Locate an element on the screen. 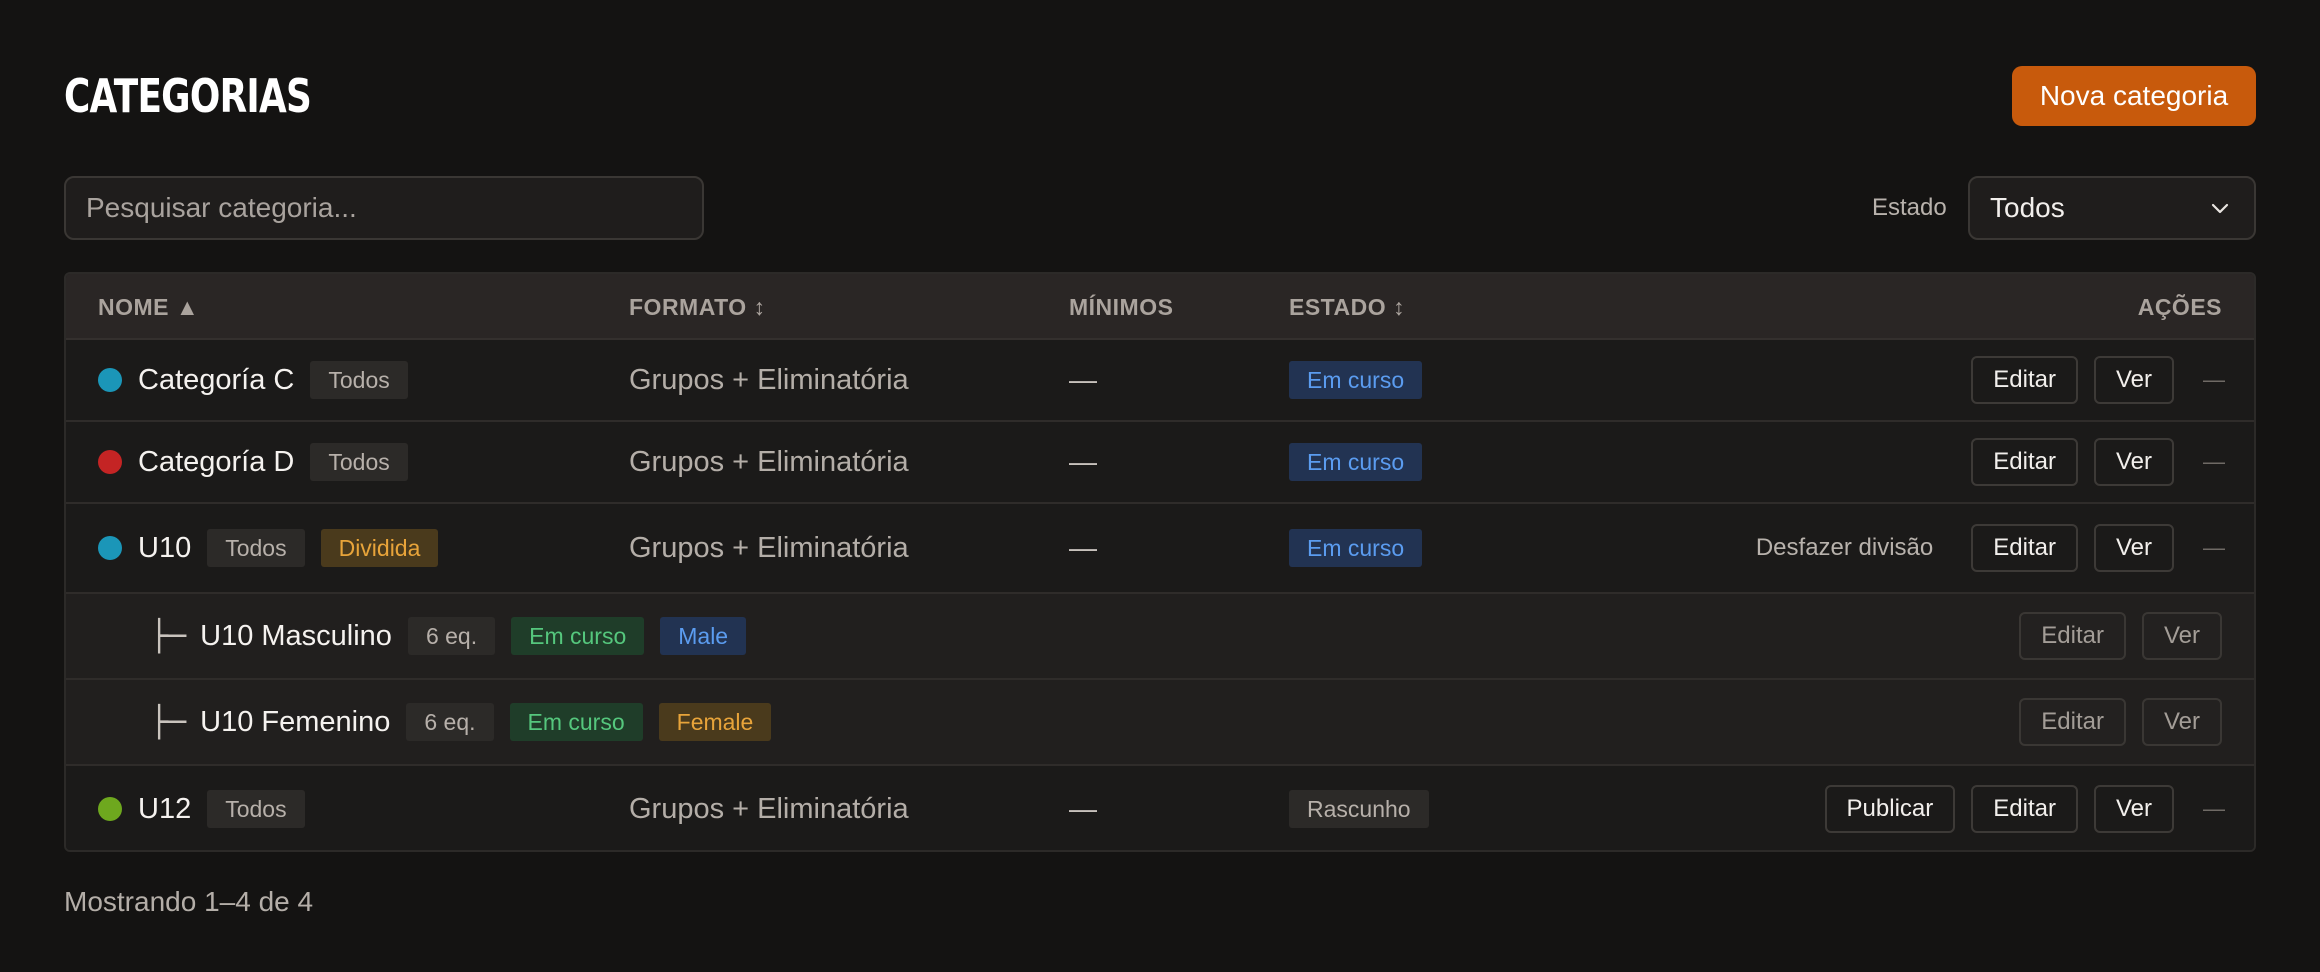 The image size is (2320, 972). name-cell: ├─ U10 Femenino 6 eq. Em curso Female is located at coordinates (468, 722).